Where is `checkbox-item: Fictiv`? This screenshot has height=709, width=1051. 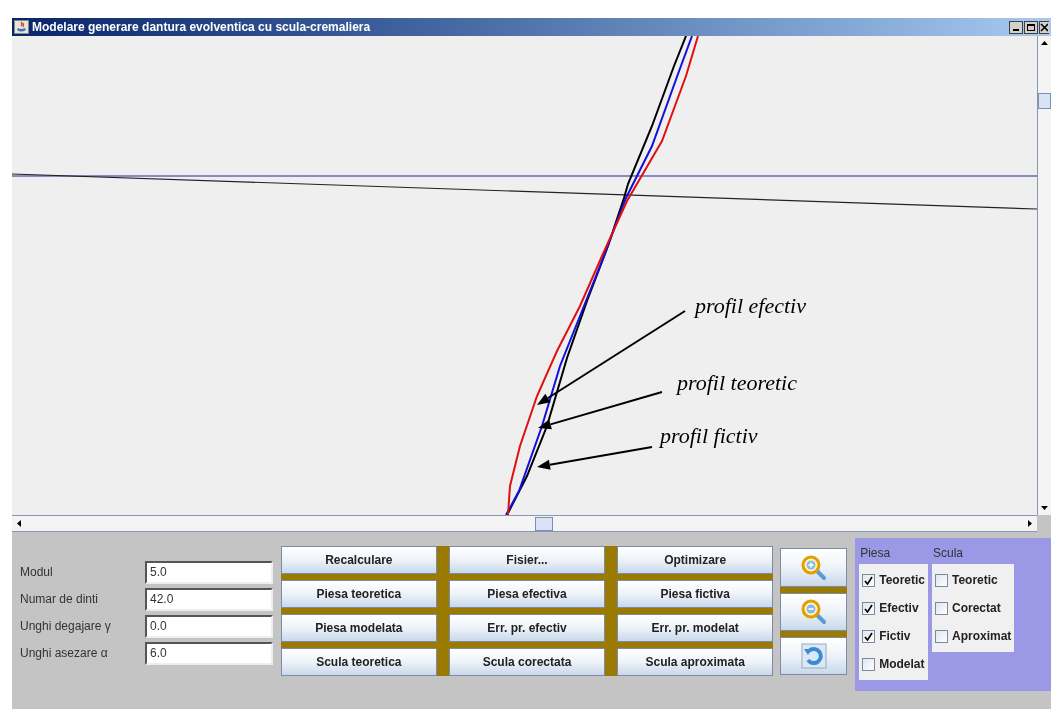
checkbox-item: Fictiv is located at coordinates (892, 636).